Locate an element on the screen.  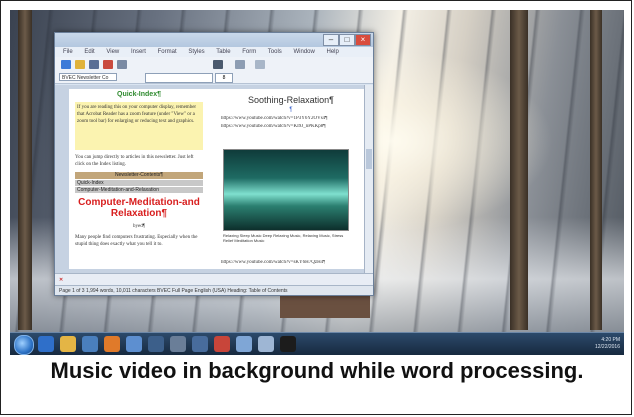
font-icon is located at coordinates (218, 64).